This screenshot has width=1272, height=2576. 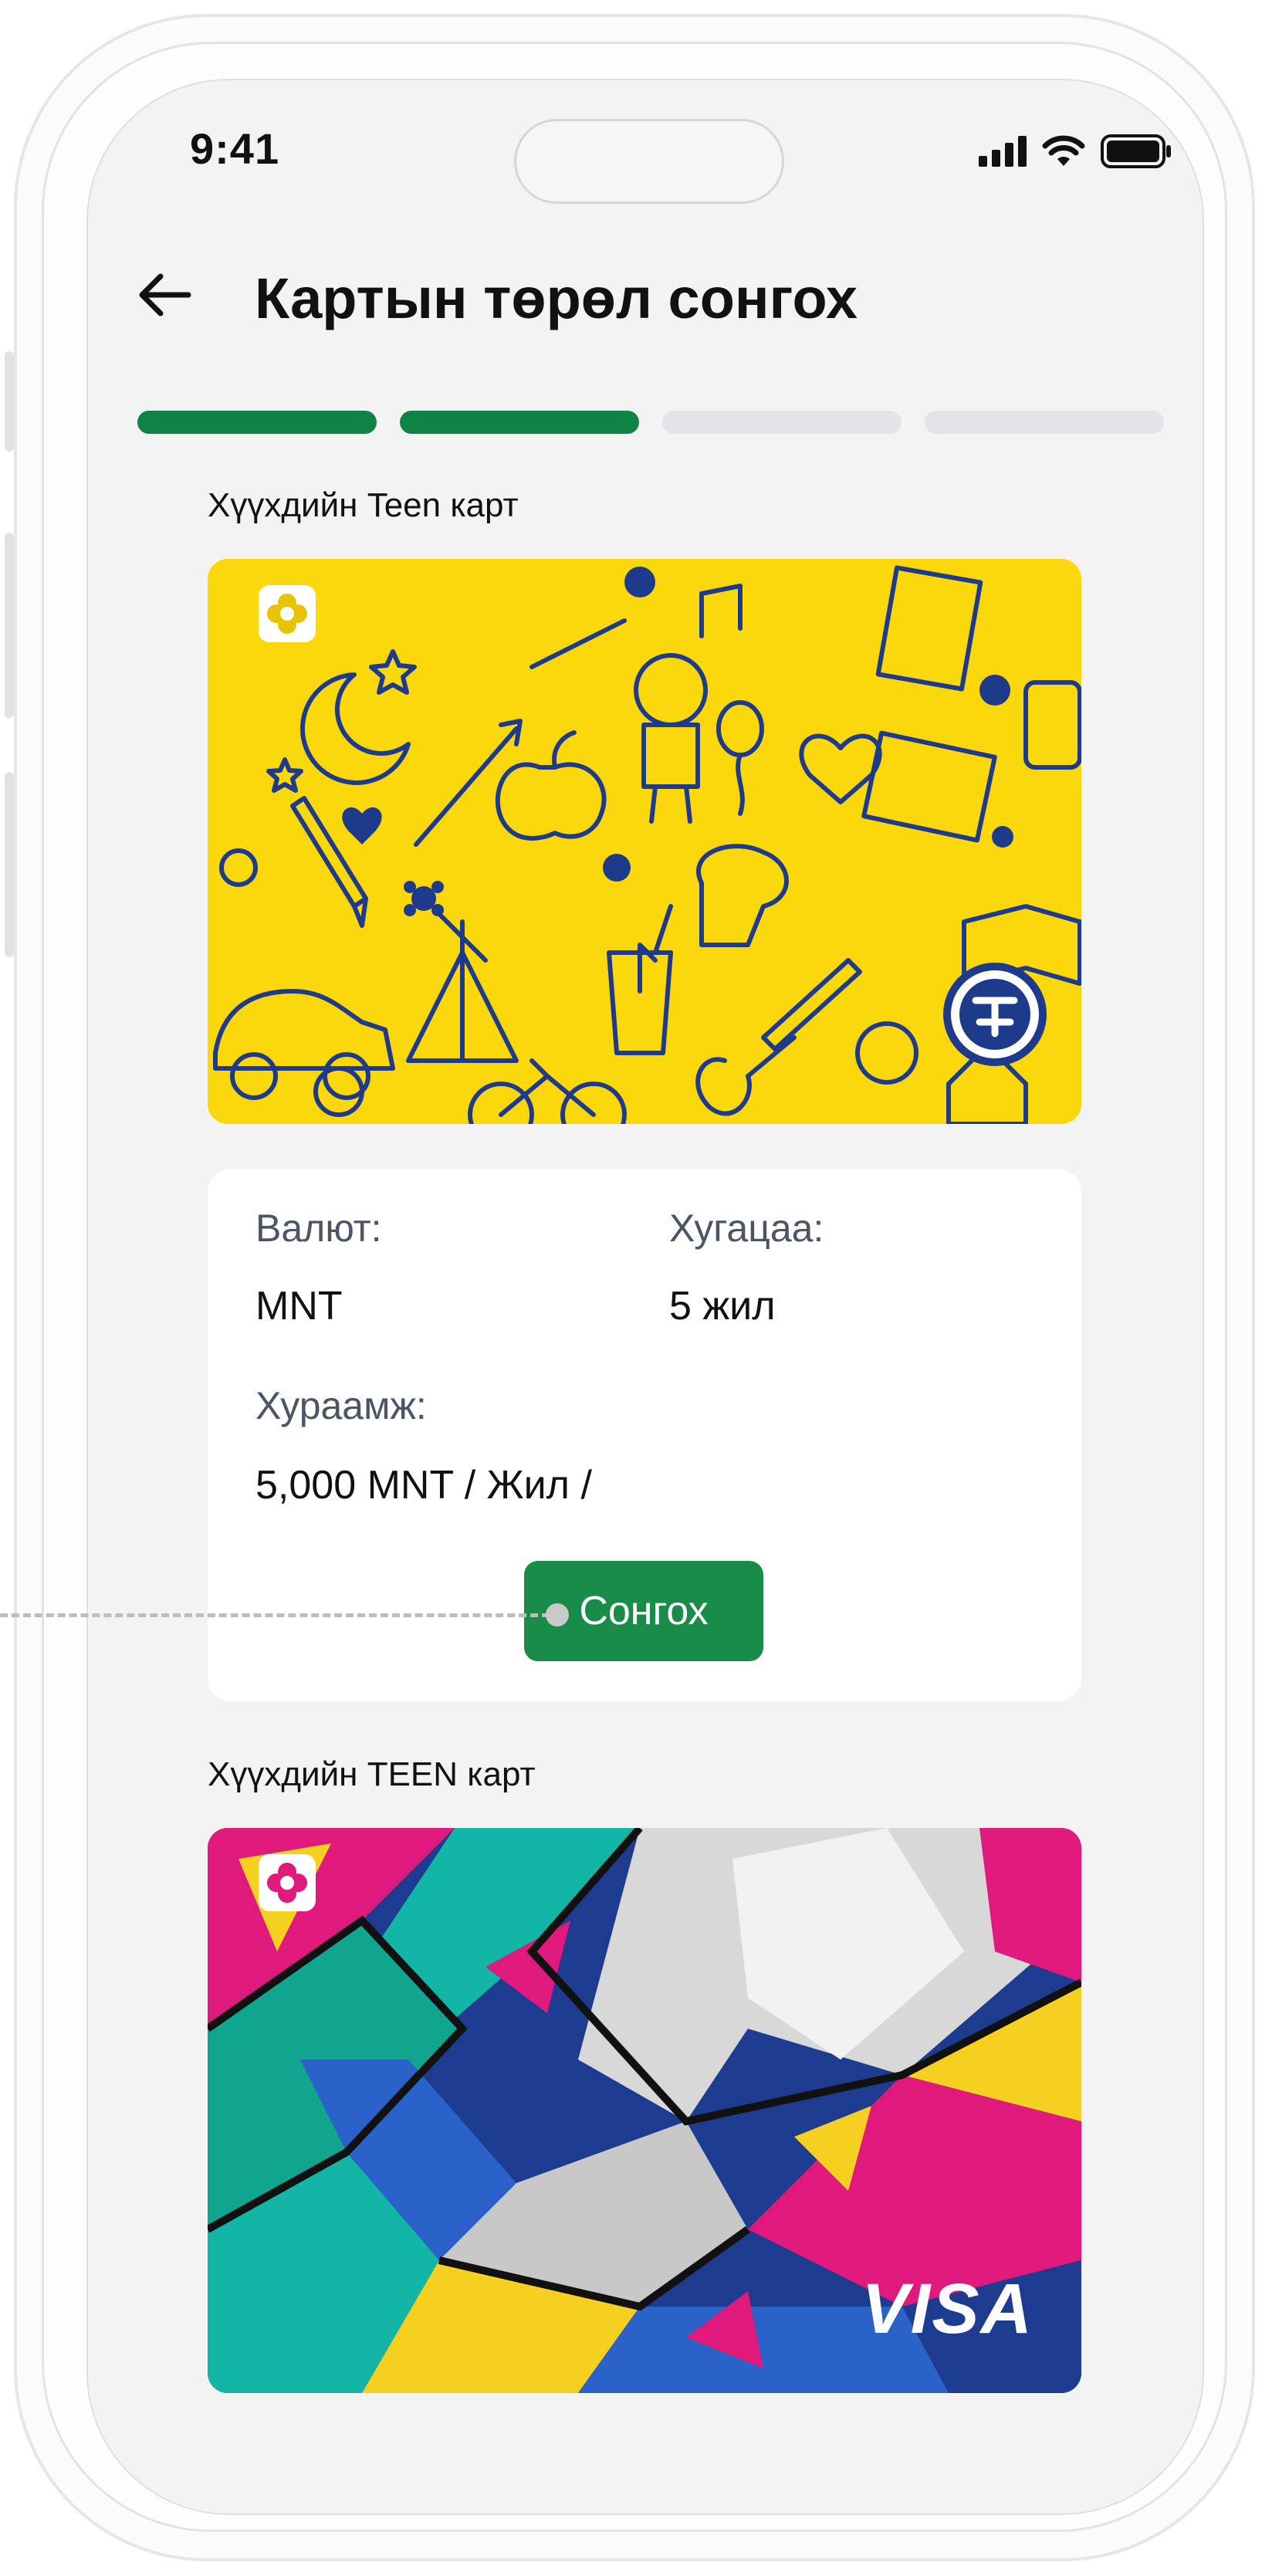 I want to click on status-time: 9:41, so click(x=235, y=148).